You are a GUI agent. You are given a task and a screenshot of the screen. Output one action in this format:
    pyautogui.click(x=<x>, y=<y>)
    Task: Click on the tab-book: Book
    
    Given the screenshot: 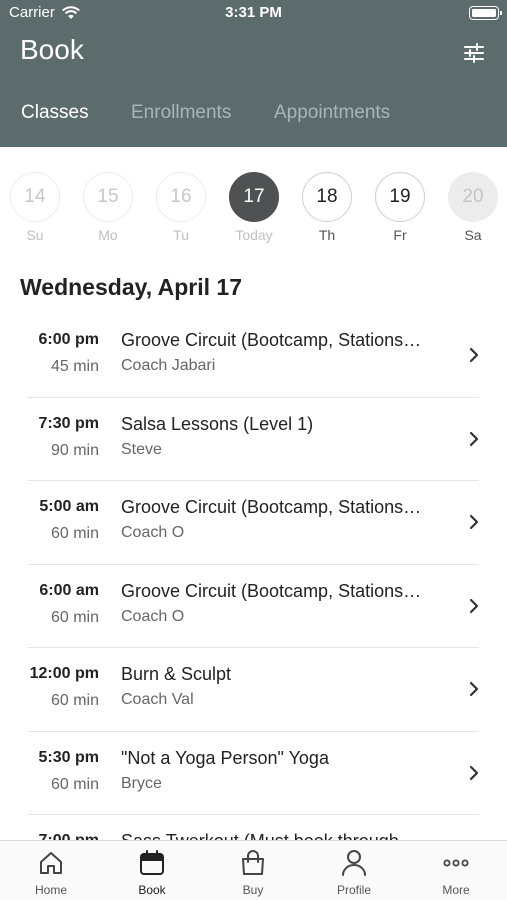 What is the action you would take?
    pyautogui.click(x=152, y=873)
    